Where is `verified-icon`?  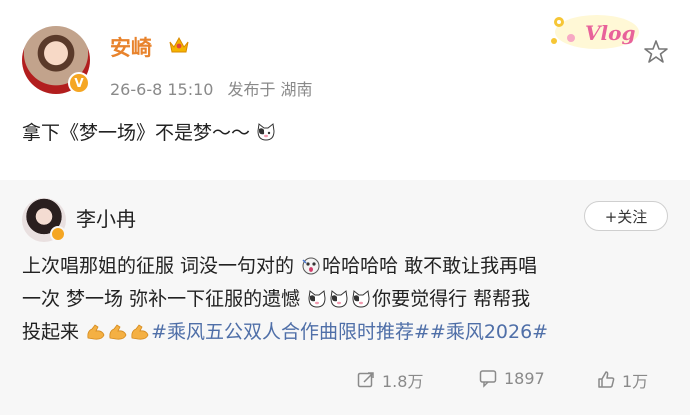 verified-icon is located at coordinates (58, 234).